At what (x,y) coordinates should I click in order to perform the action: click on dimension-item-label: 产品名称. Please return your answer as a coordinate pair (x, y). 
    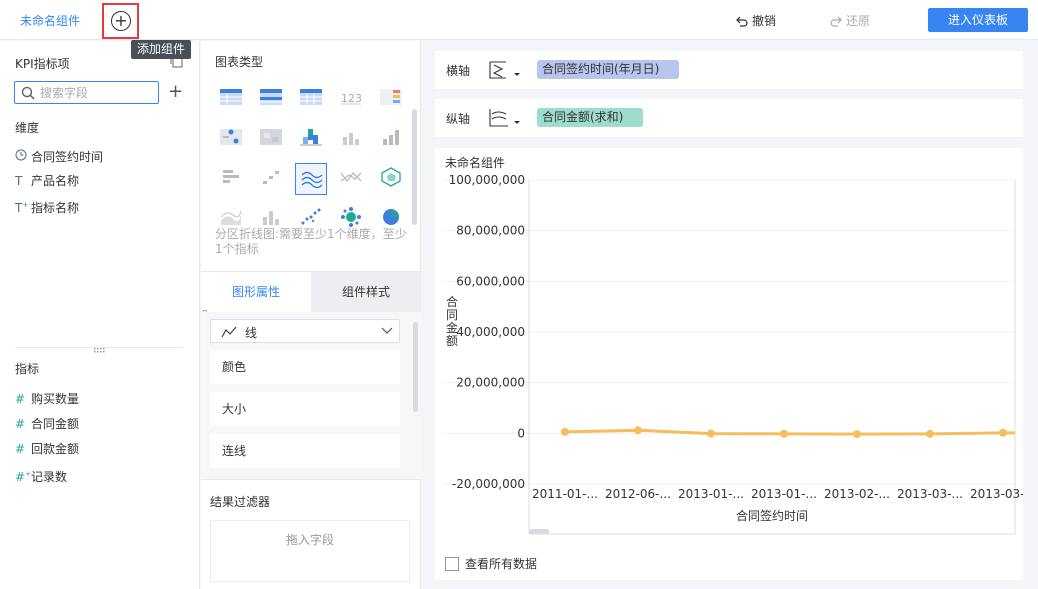
    Looking at the image, I should click on (55, 181).